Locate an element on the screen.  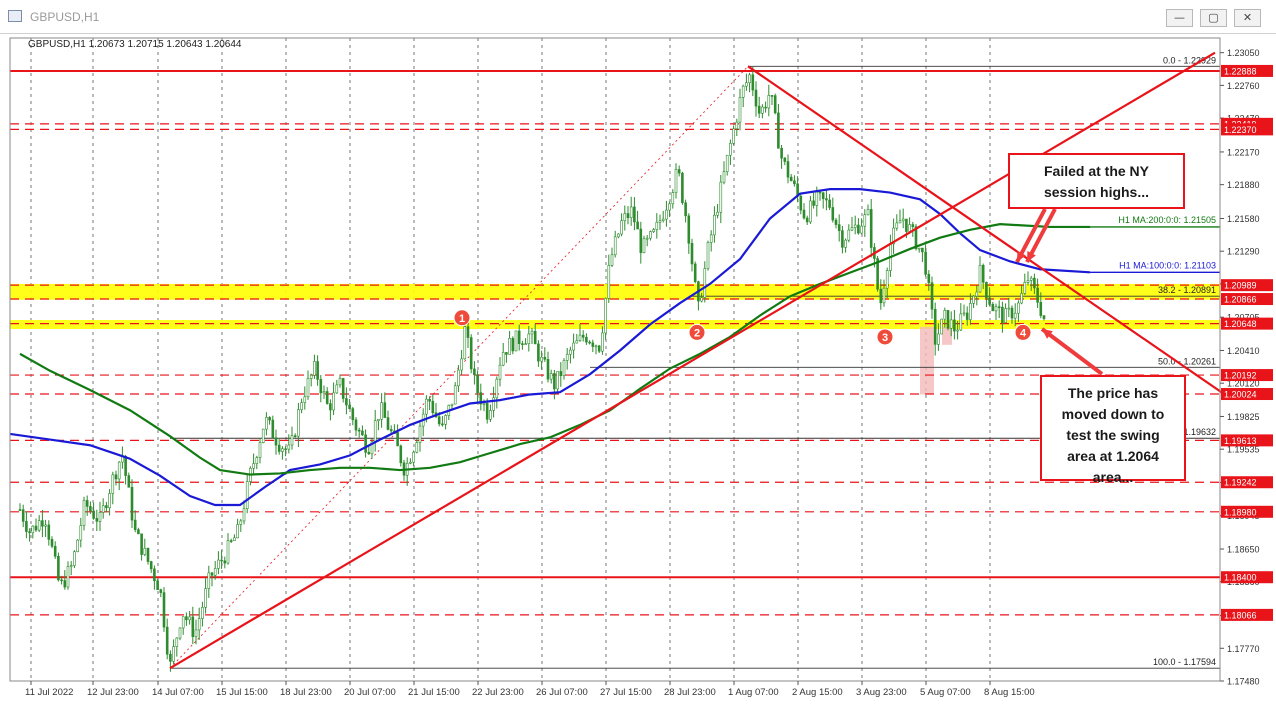
swing-marker-label: 2 is located at coordinates (697, 333).